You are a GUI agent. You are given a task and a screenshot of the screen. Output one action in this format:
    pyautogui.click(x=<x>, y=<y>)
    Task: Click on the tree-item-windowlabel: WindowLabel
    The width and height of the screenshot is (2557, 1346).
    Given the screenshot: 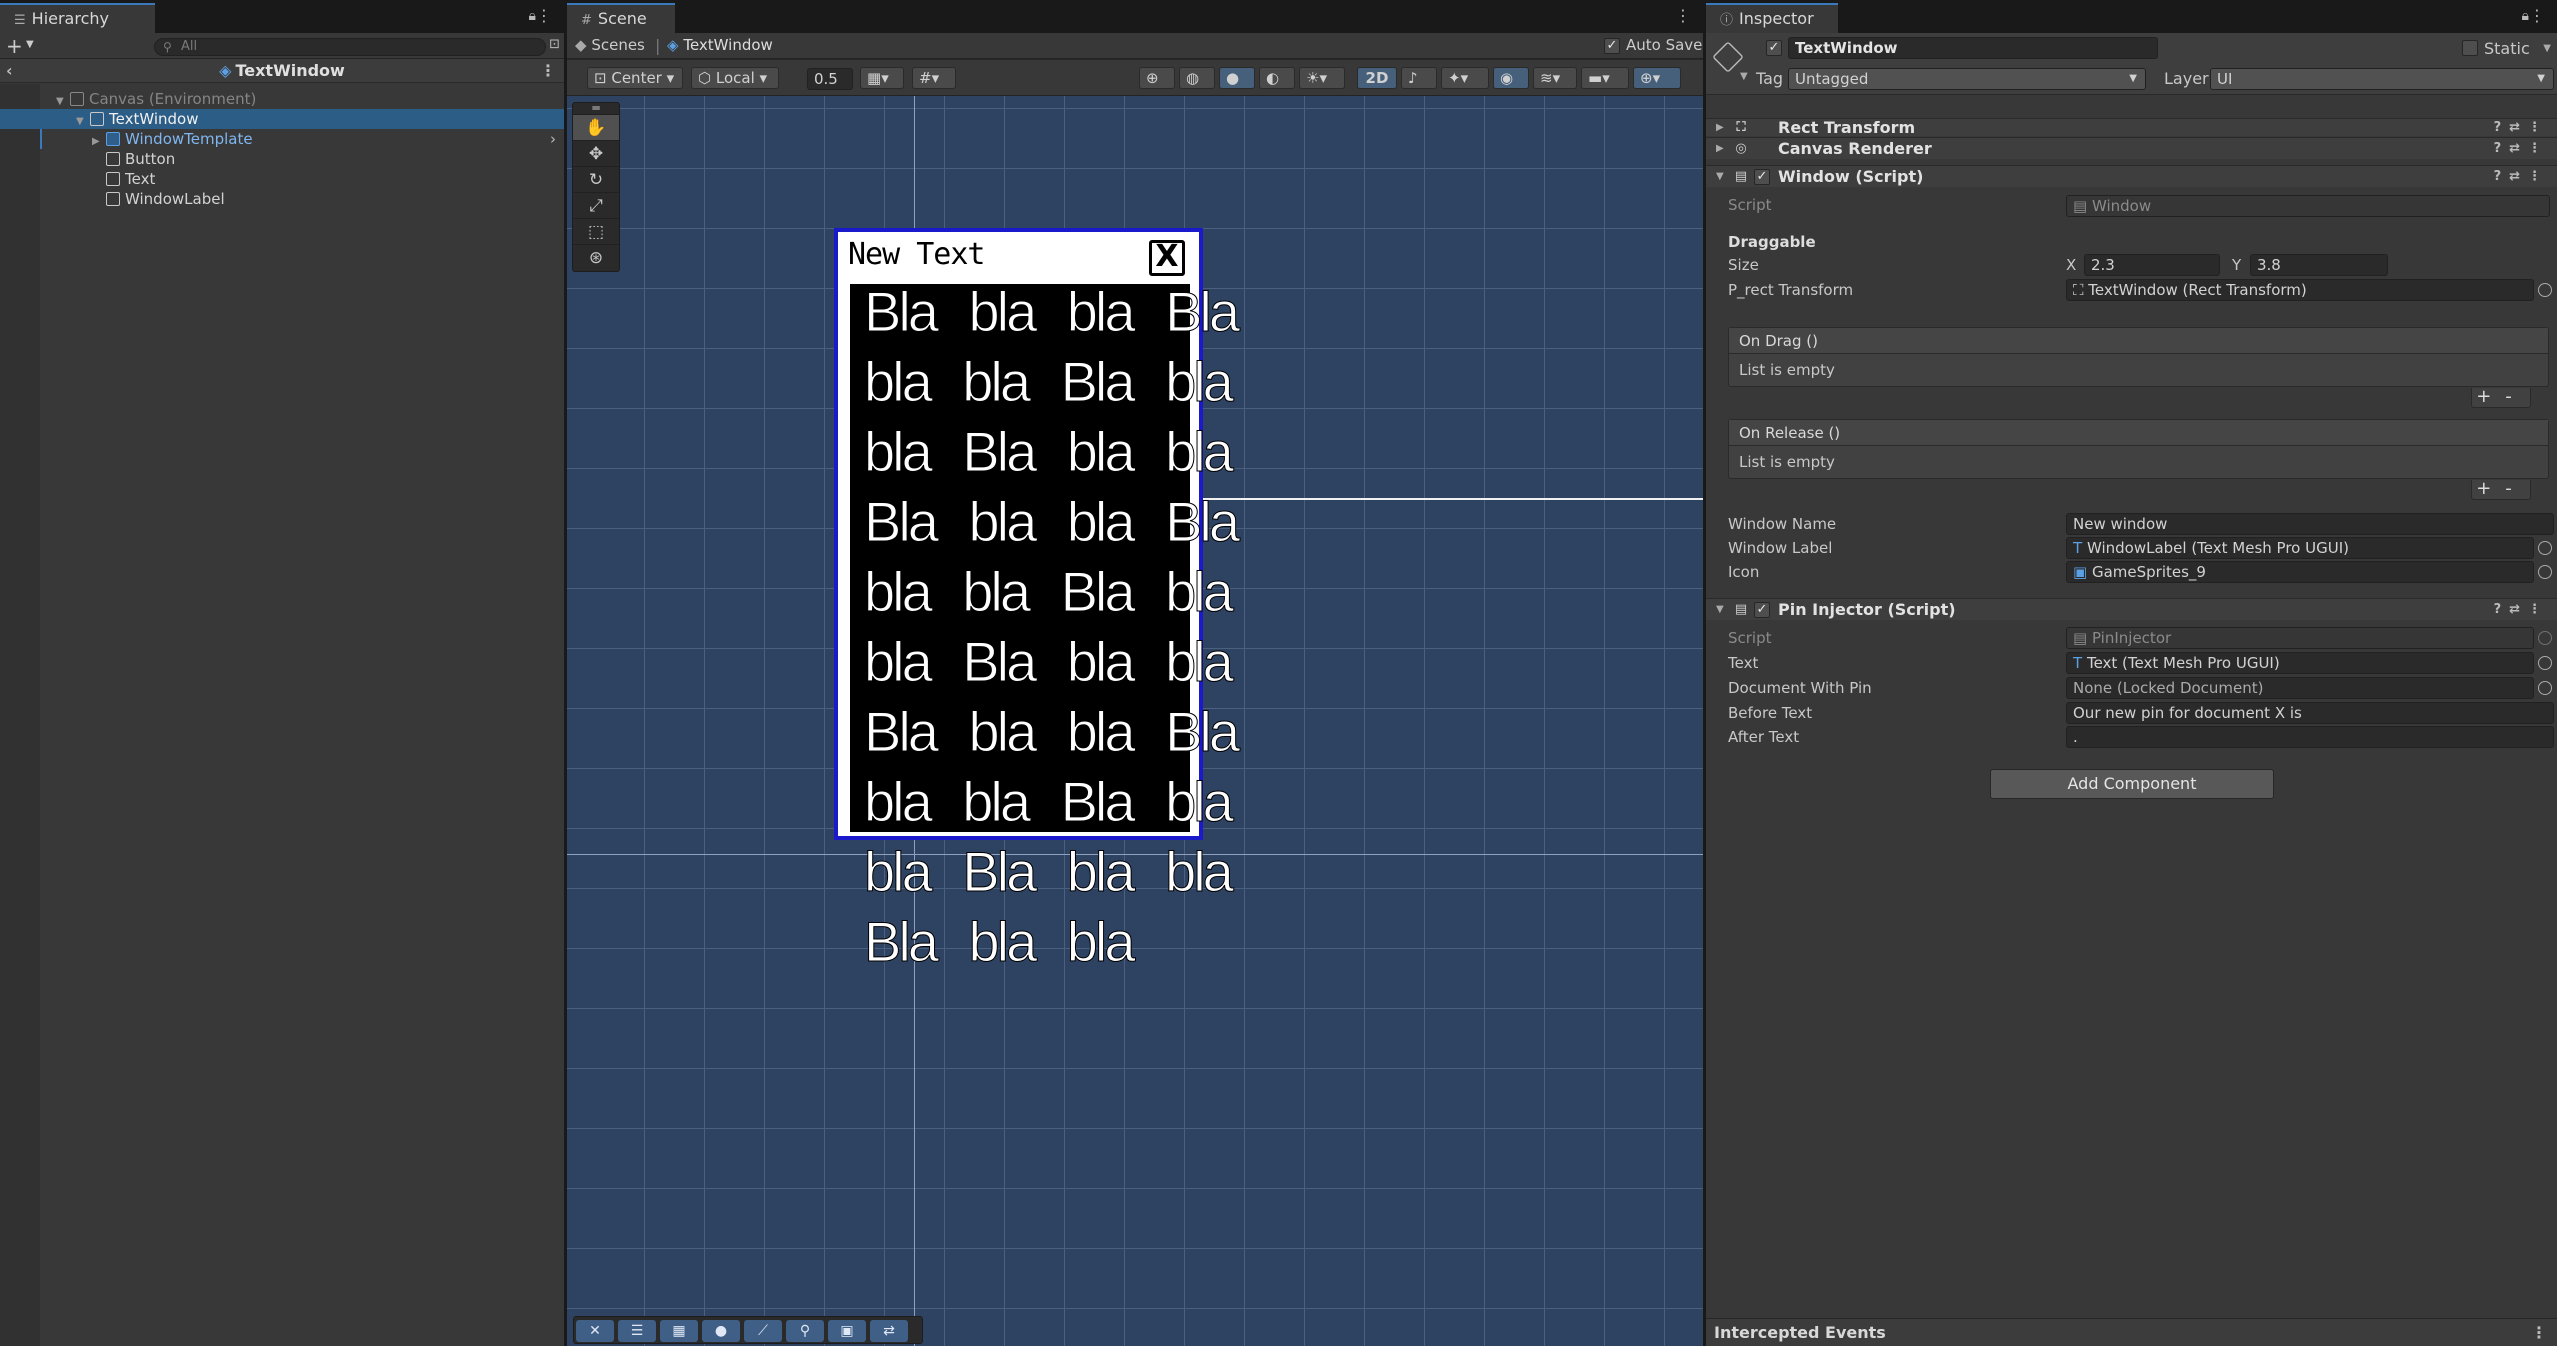 What is the action you would take?
    pyautogui.click(x=282, y=199)
    